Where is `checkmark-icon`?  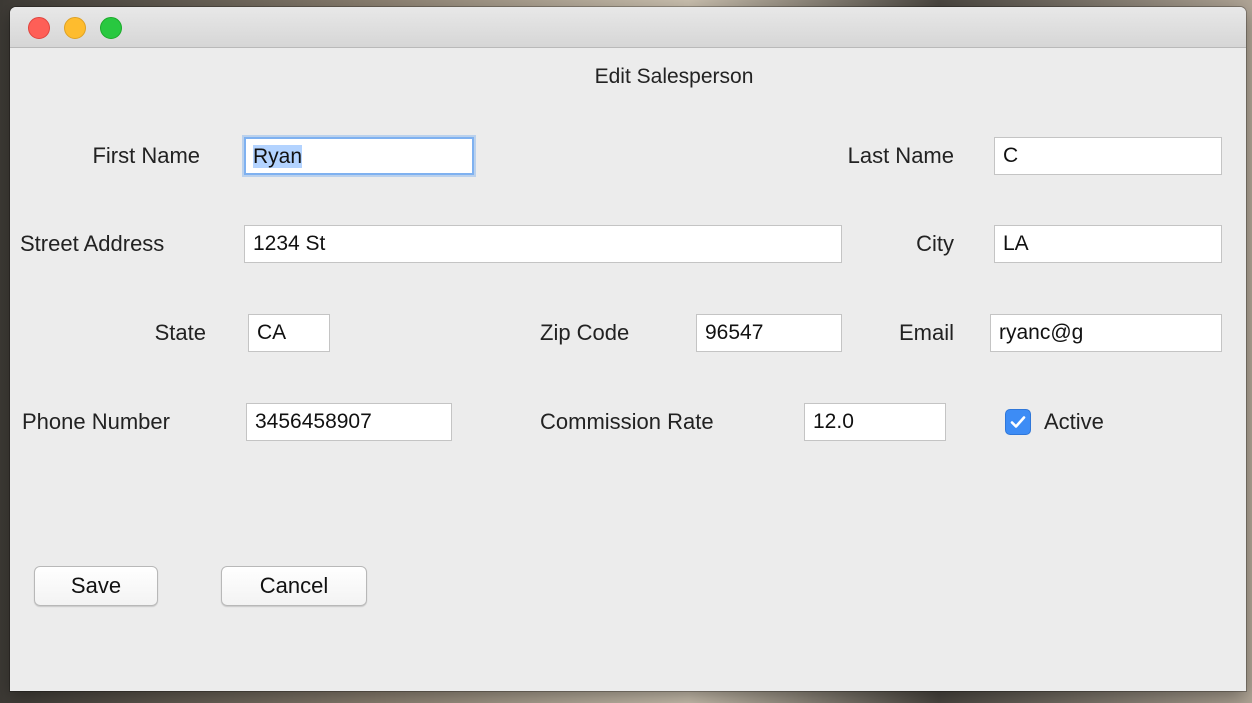 checkmark-icon is located at coordinates (1018, 422).